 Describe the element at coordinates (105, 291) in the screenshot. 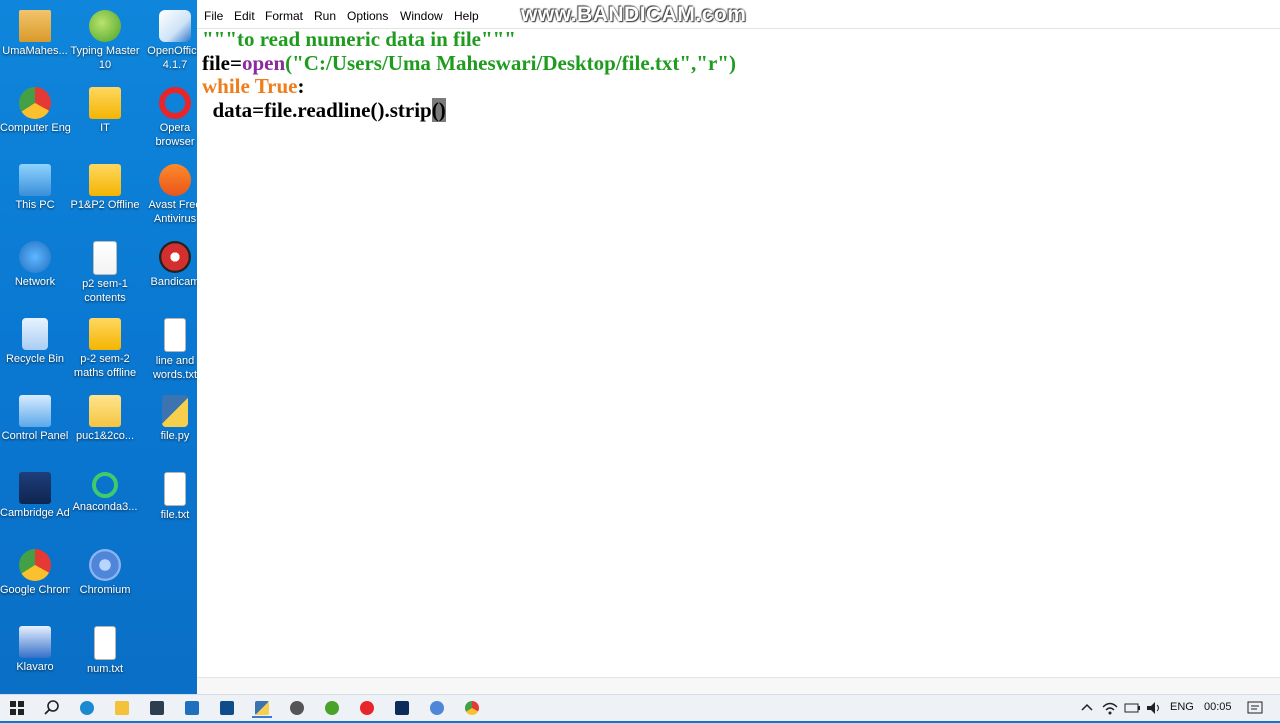

I see `desktop-icon-label: p2 sem-1 contents` at that location.